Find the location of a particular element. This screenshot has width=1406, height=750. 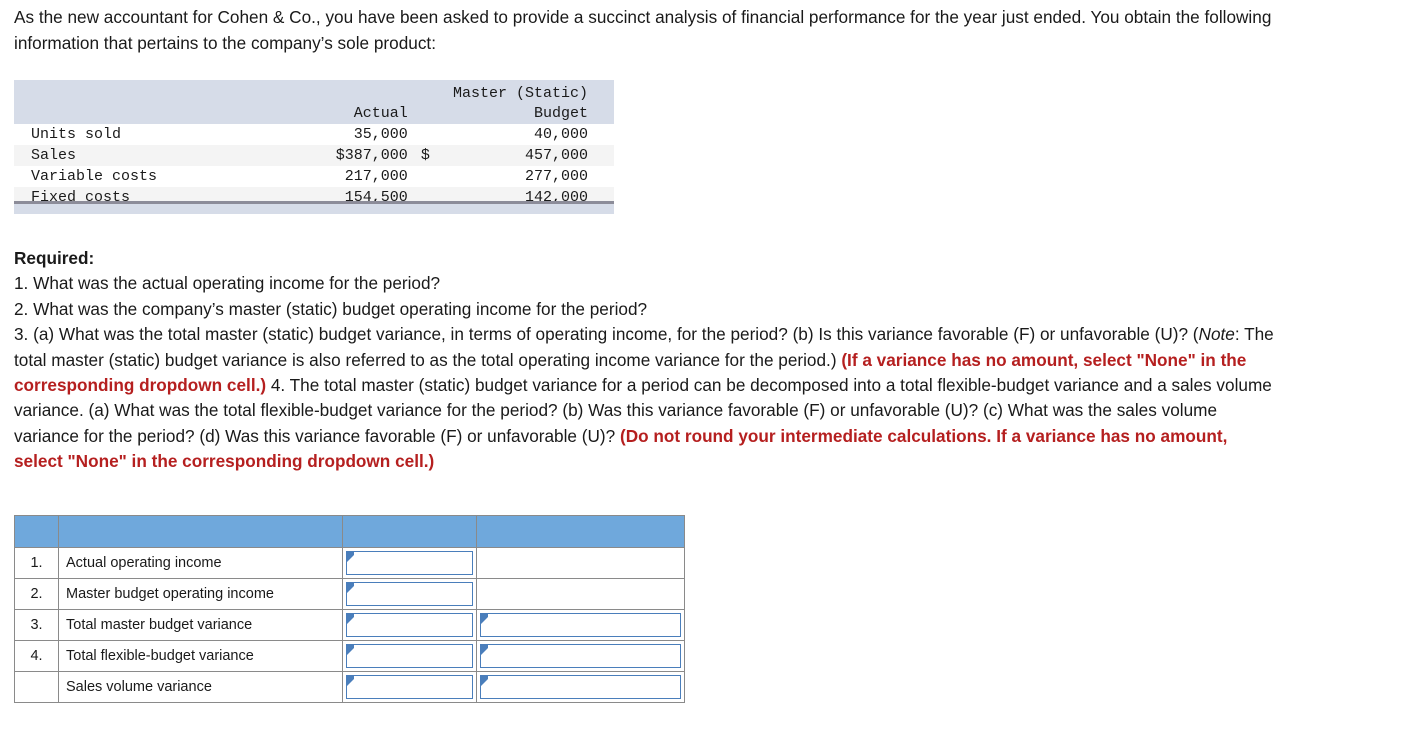

row-budget: 40,000 is located at coordinates (560, 134).